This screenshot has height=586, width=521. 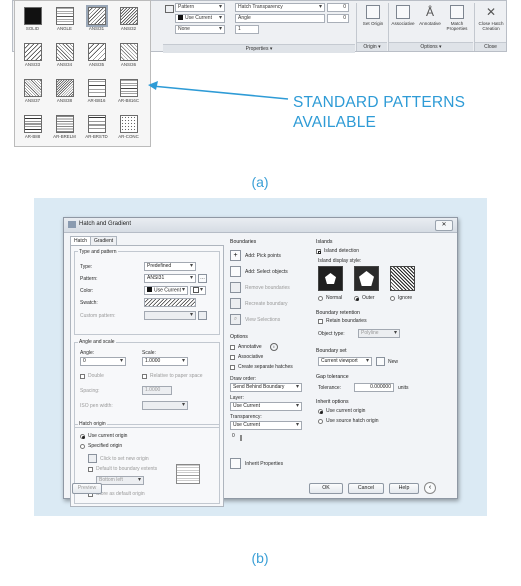 I want to click on specified-origin-radio, so click(x=82, y=446).